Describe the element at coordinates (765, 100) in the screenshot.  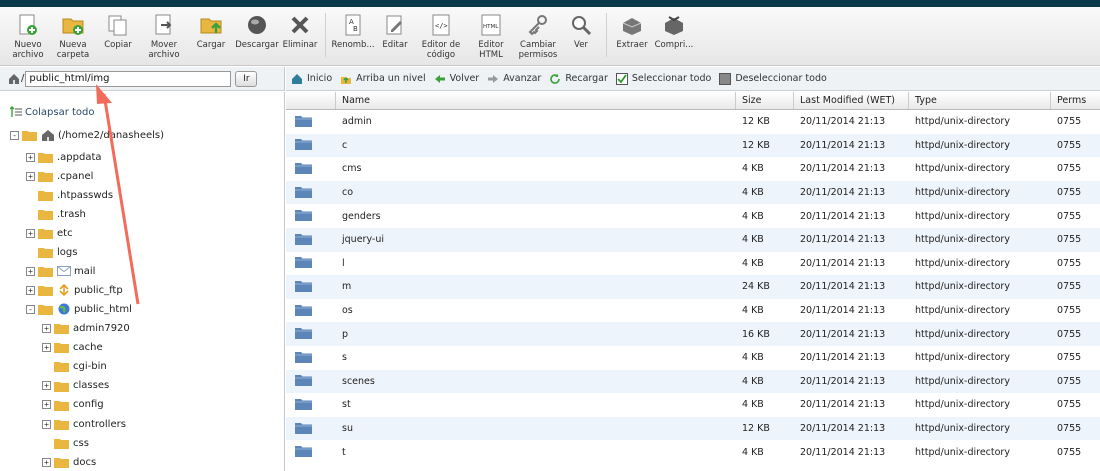
I see `size-column-header: Size` at that location.